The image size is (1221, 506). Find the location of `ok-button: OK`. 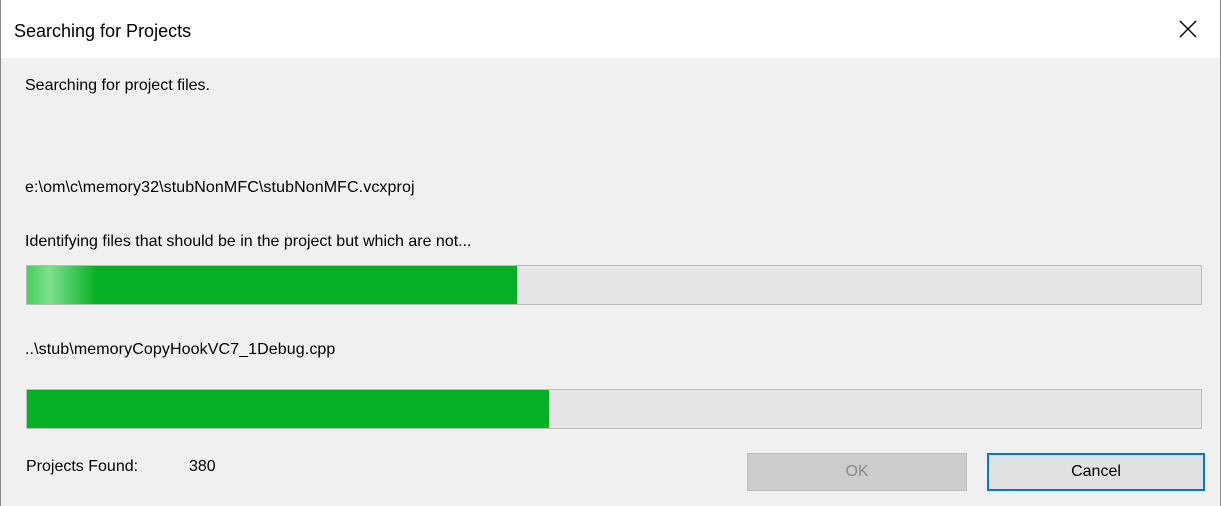

ok-button: OK is located at coordinates (857, 472).